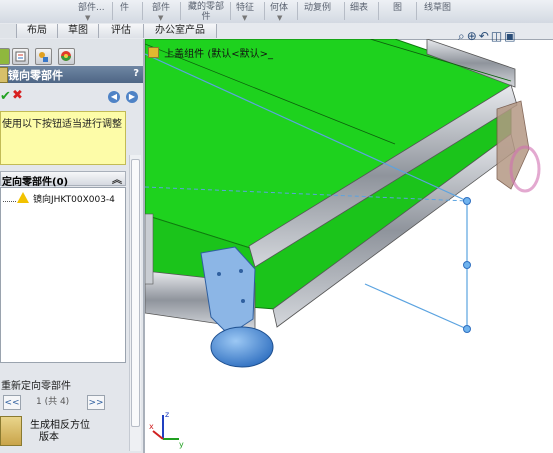  I want to click on z-axis-label: z, so click(167, 414).